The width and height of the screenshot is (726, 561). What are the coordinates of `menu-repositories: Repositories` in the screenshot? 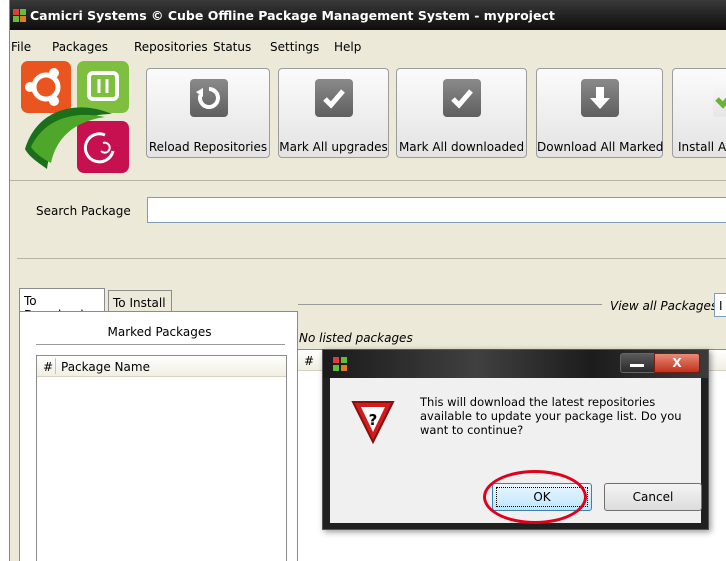 It's located at (171, 47).